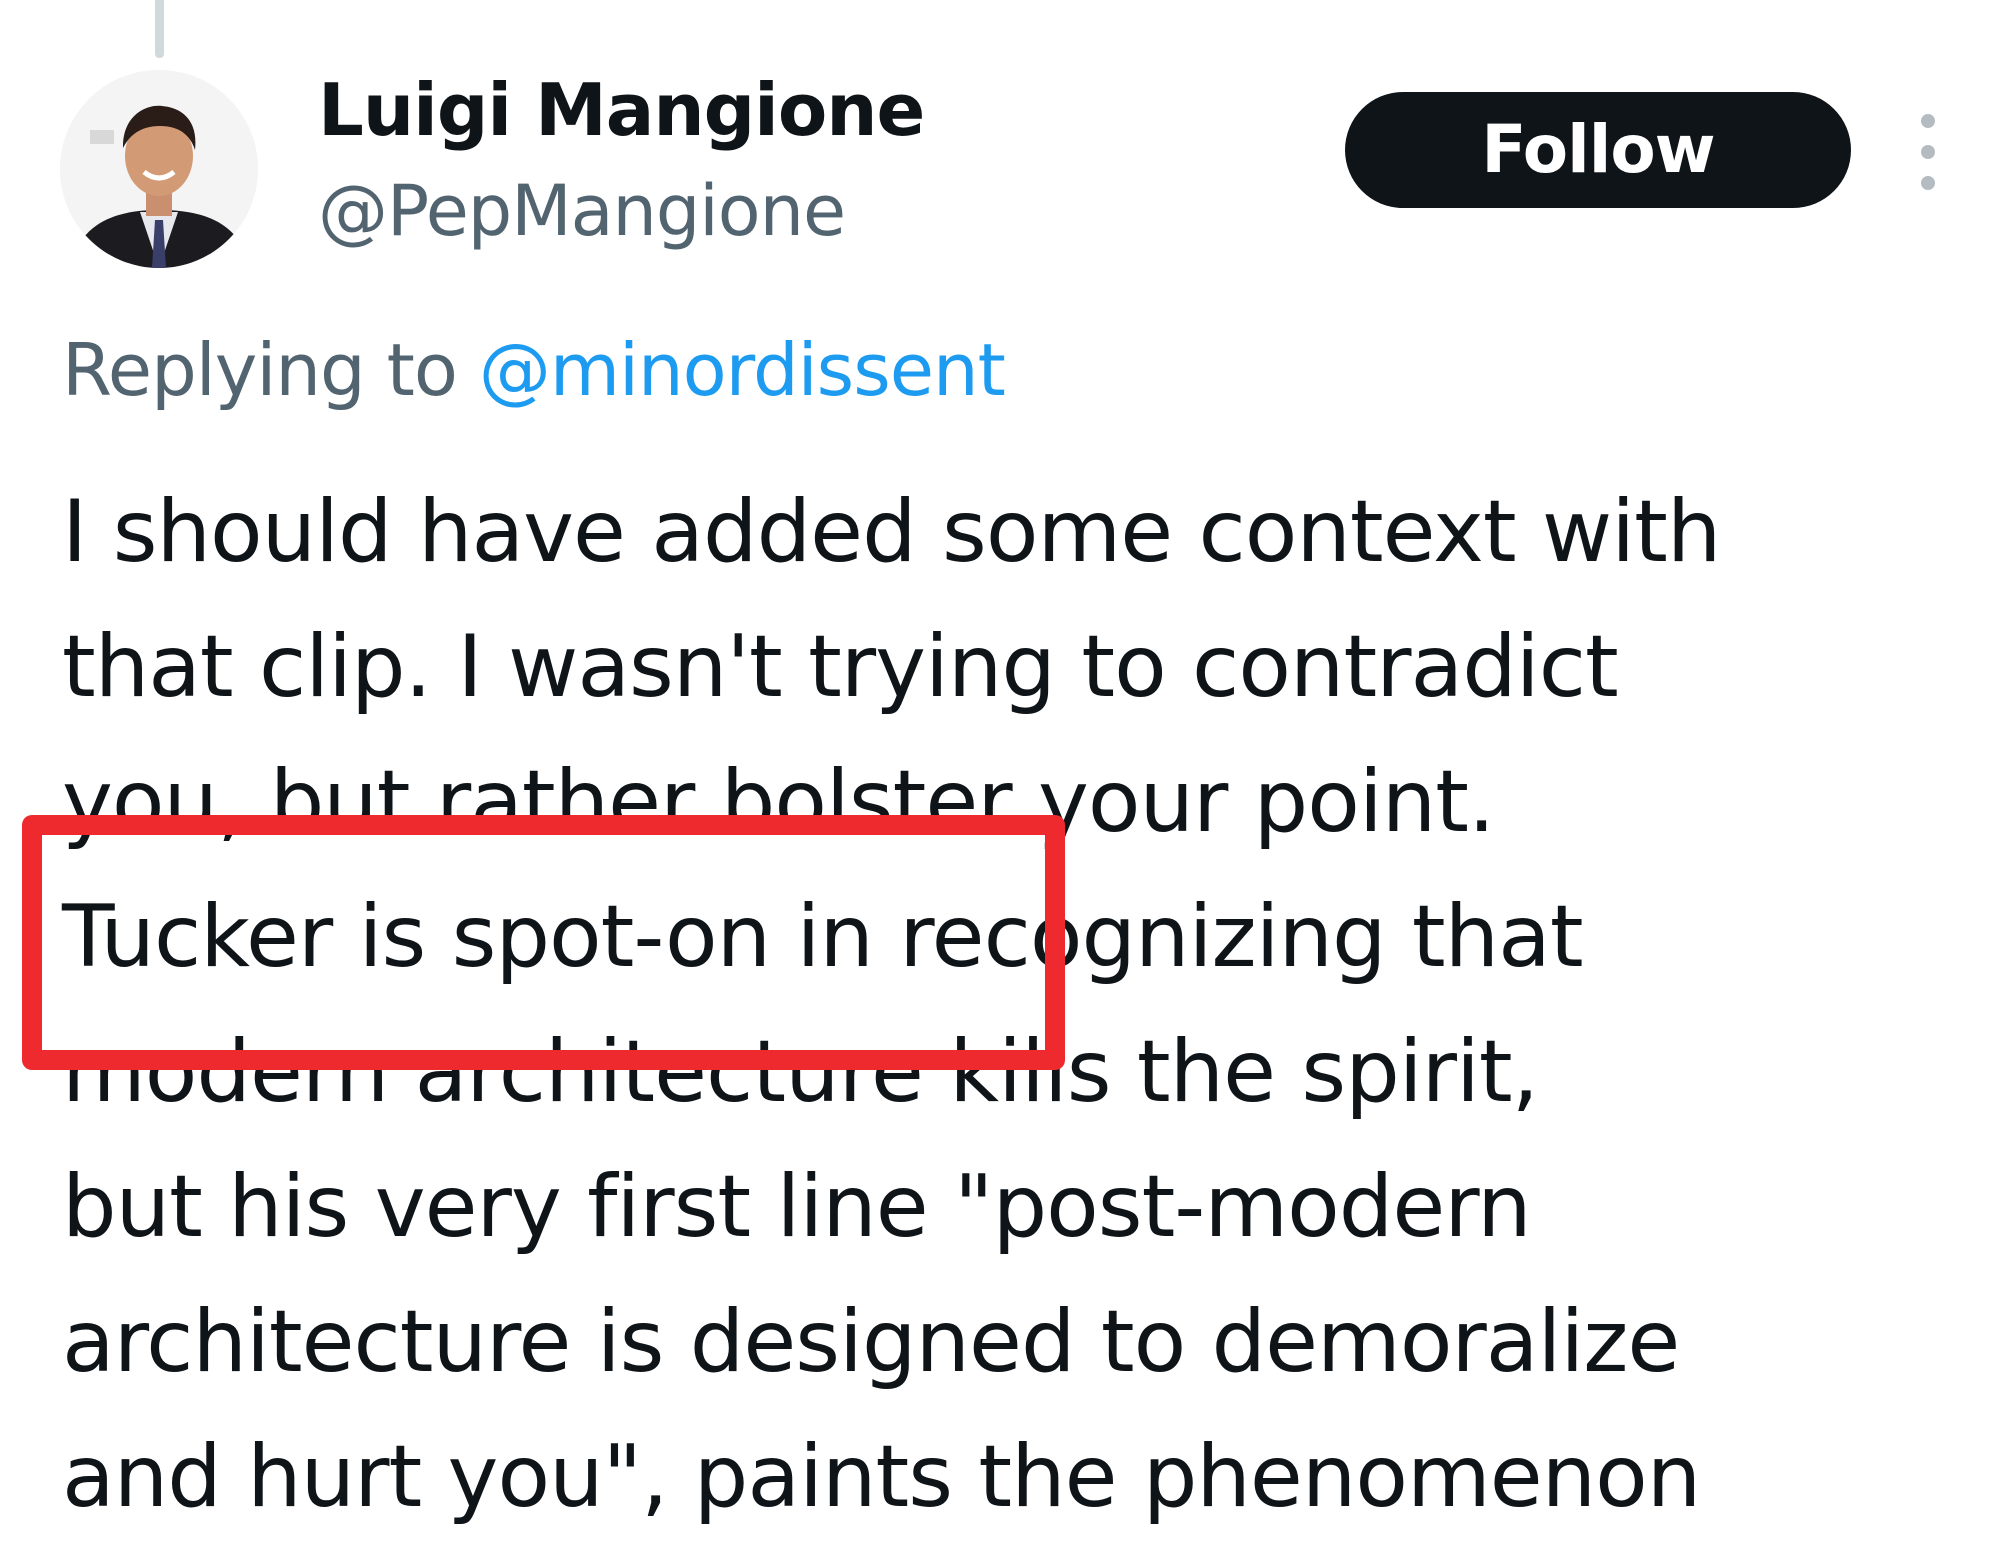  I want to click on tweet-text-line: that clip. I wasn't trying to contradict, so click(840, 667).